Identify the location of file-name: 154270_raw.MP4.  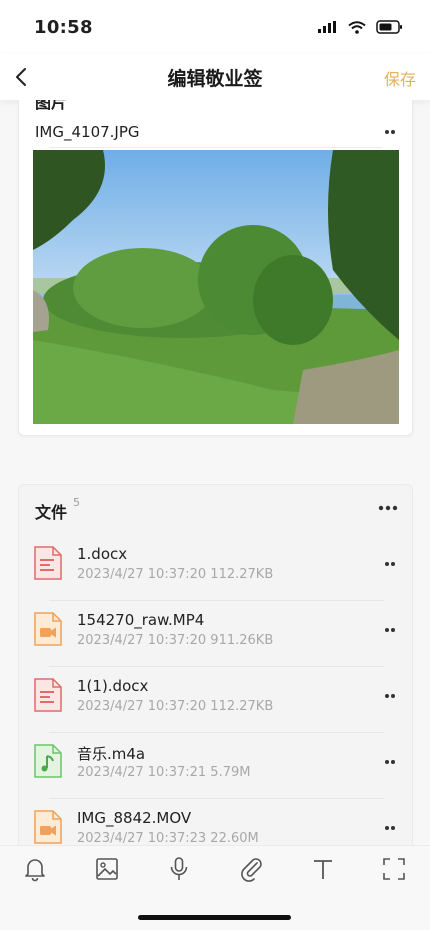
(141, 620).